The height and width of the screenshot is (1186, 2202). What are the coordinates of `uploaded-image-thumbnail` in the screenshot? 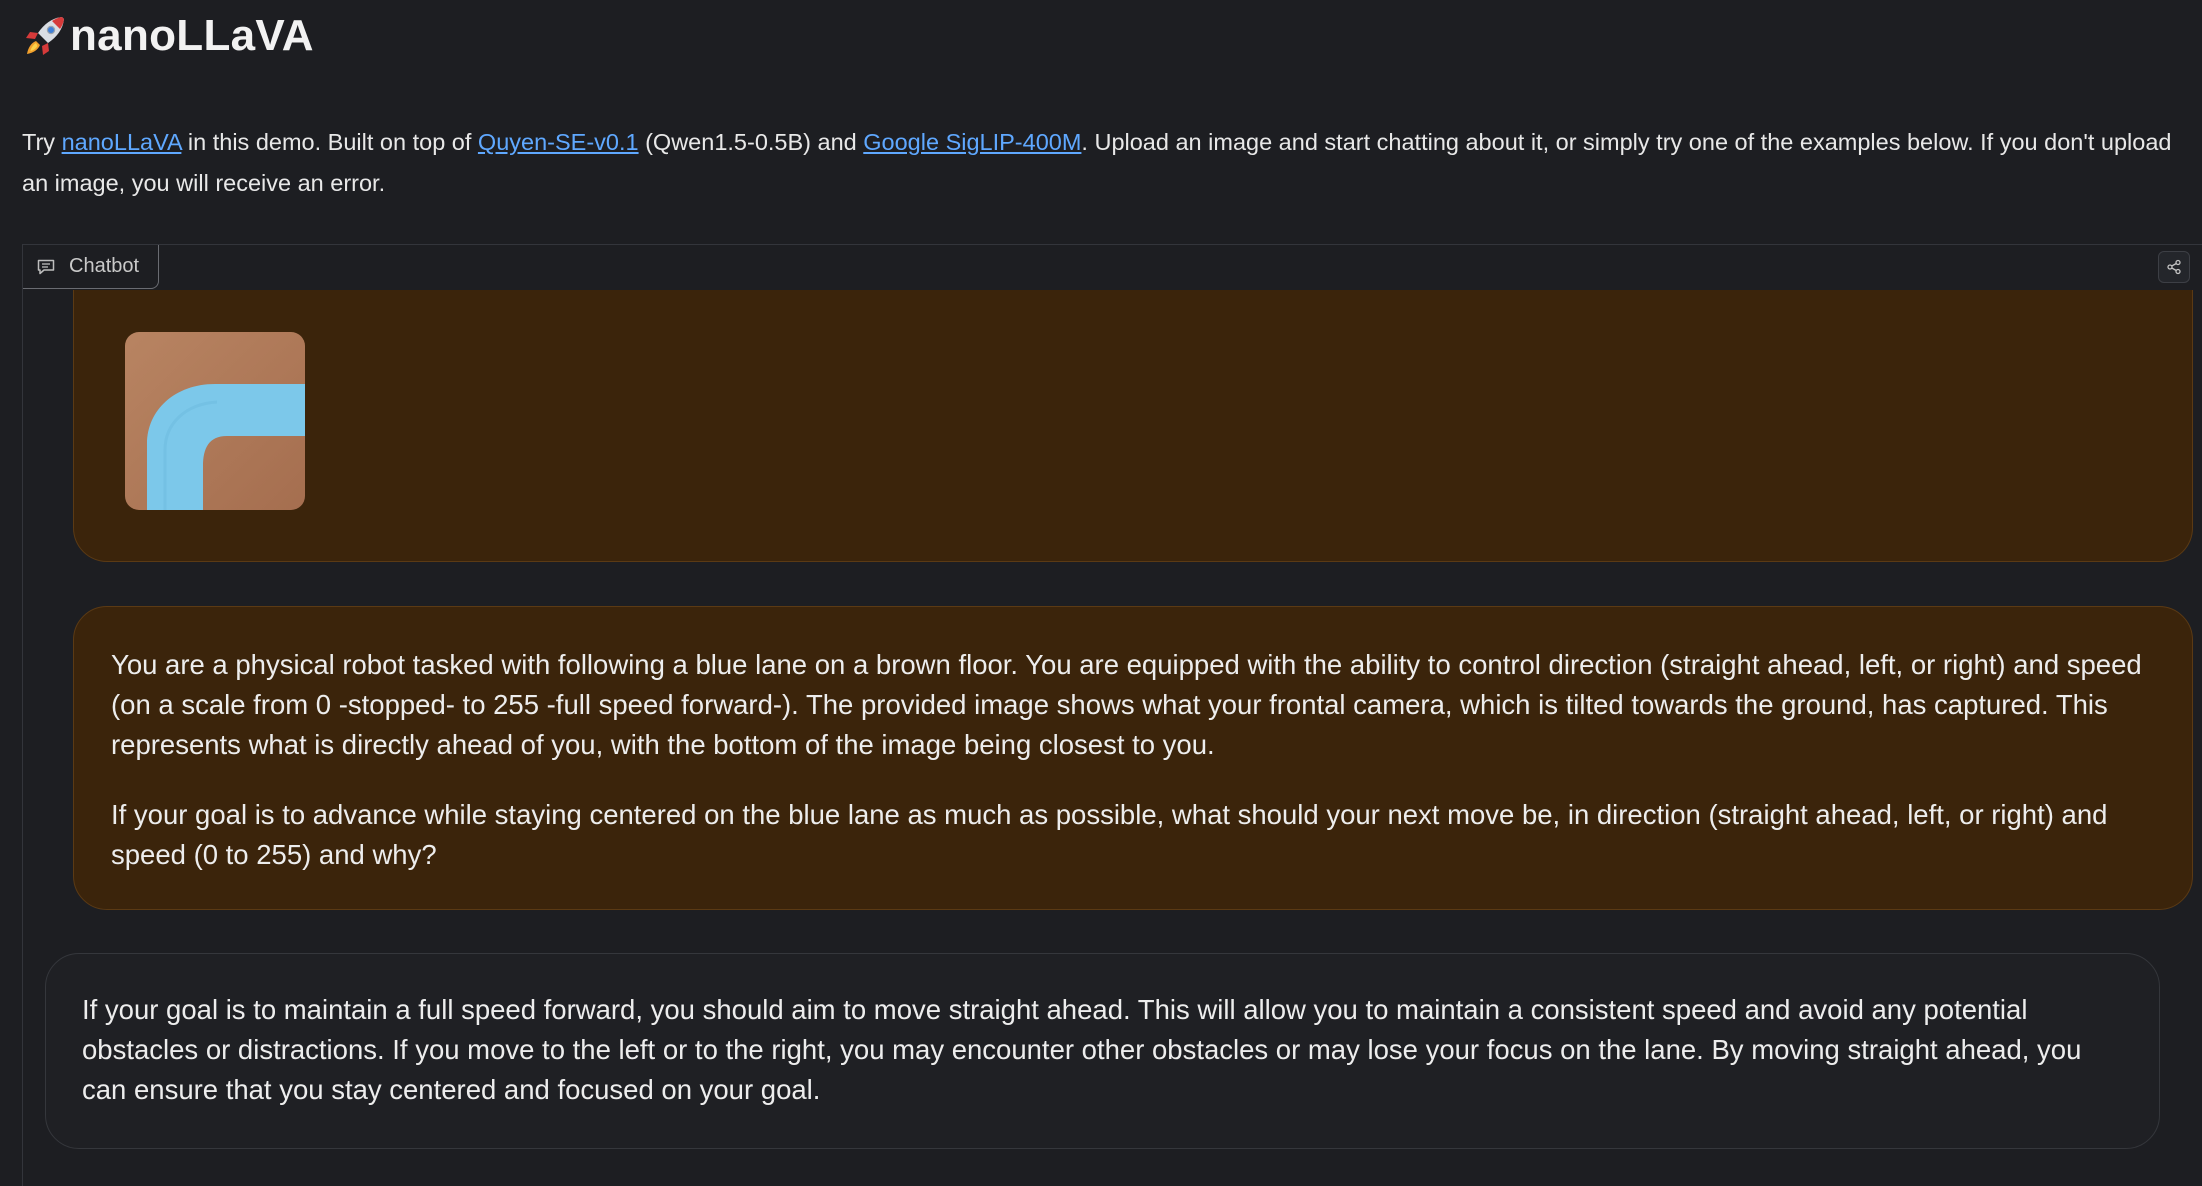 It's located at (215, 421).